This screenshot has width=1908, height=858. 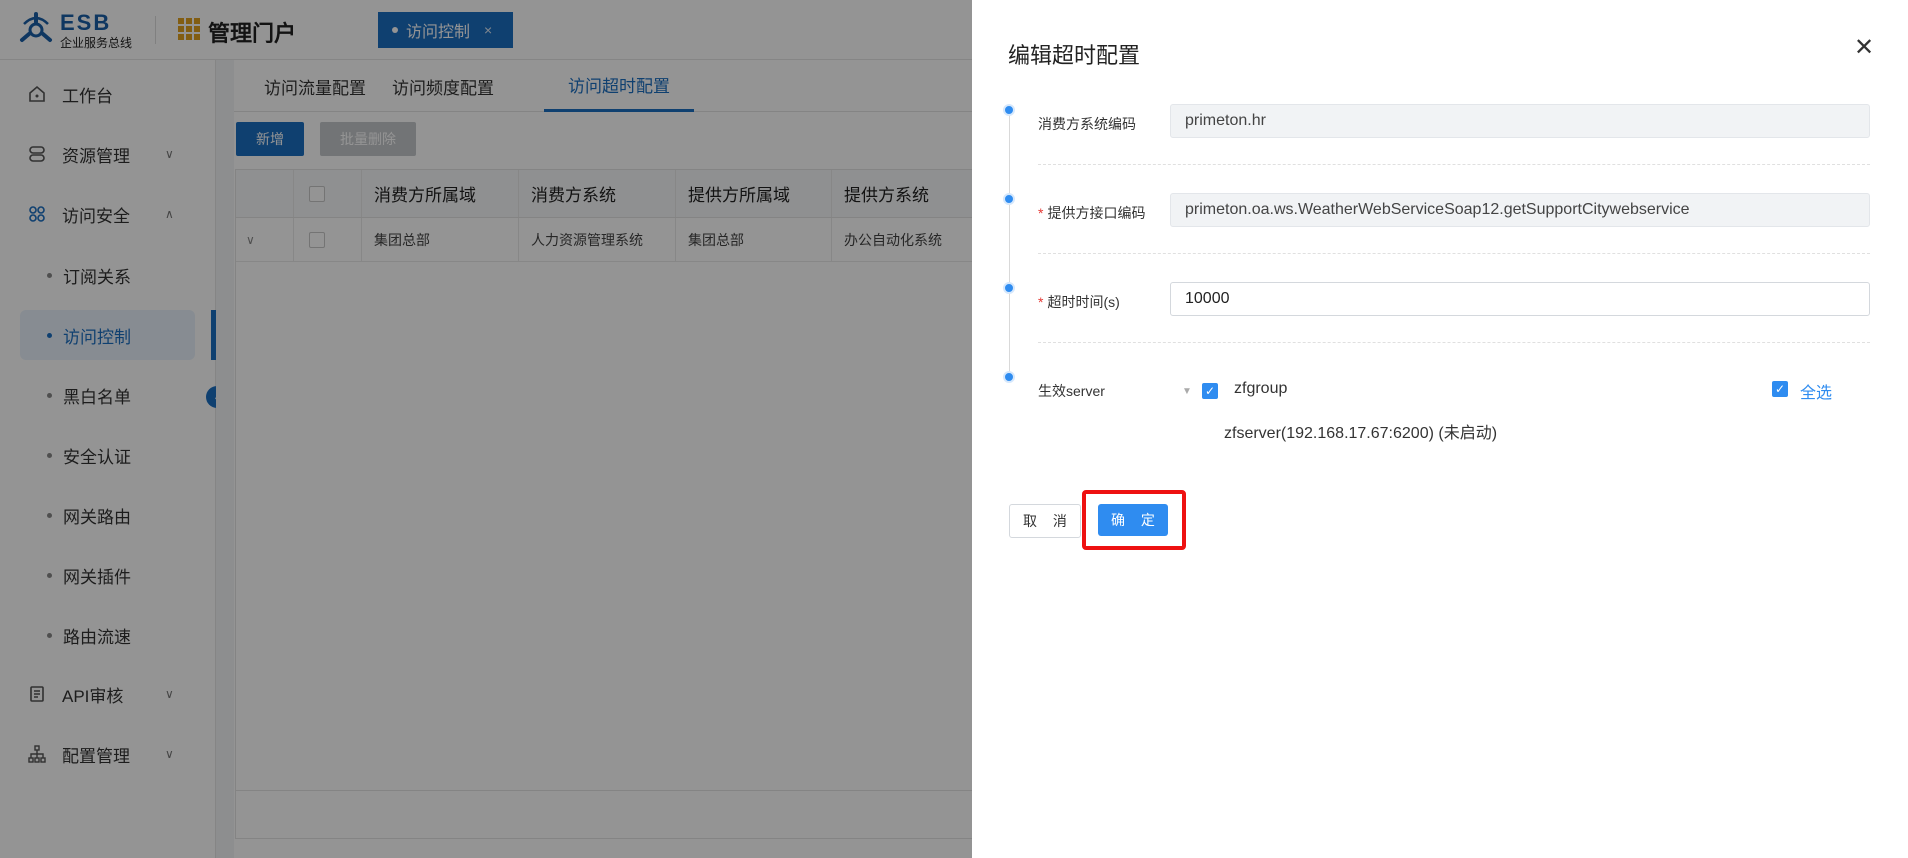 What do you see at coordinates (1009, 245) in the screenshot?
I see `timeline-line` at bounding box center [1009, 245].